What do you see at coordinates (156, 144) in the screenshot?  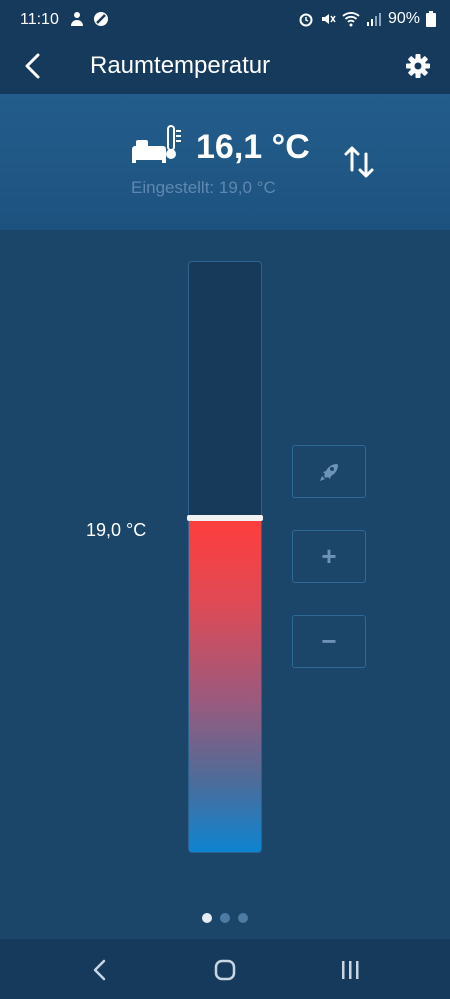 I see `room-thermometer-icon` at bounding box center [156, 144].